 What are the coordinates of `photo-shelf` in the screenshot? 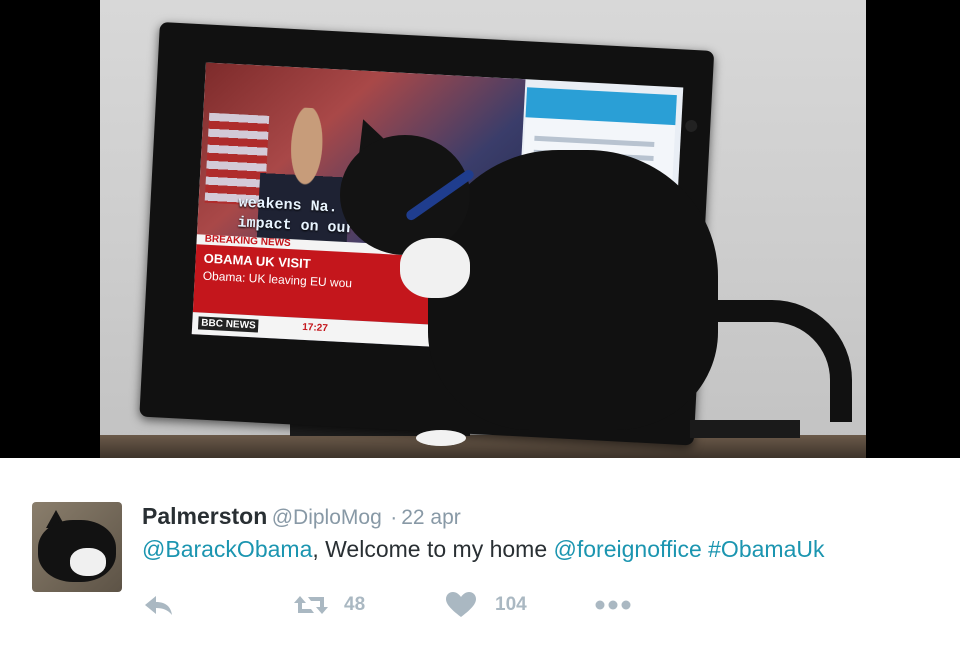 It's located at (483, 446).